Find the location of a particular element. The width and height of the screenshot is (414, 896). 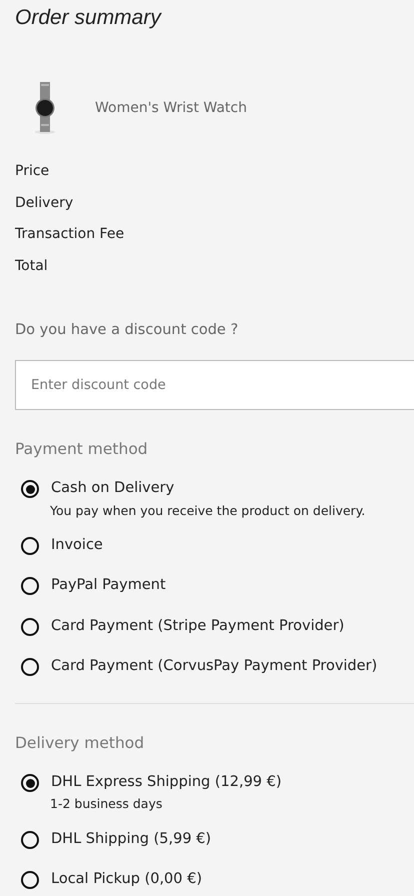

section-heading: Delivery method is located at coordinates (80, 743).